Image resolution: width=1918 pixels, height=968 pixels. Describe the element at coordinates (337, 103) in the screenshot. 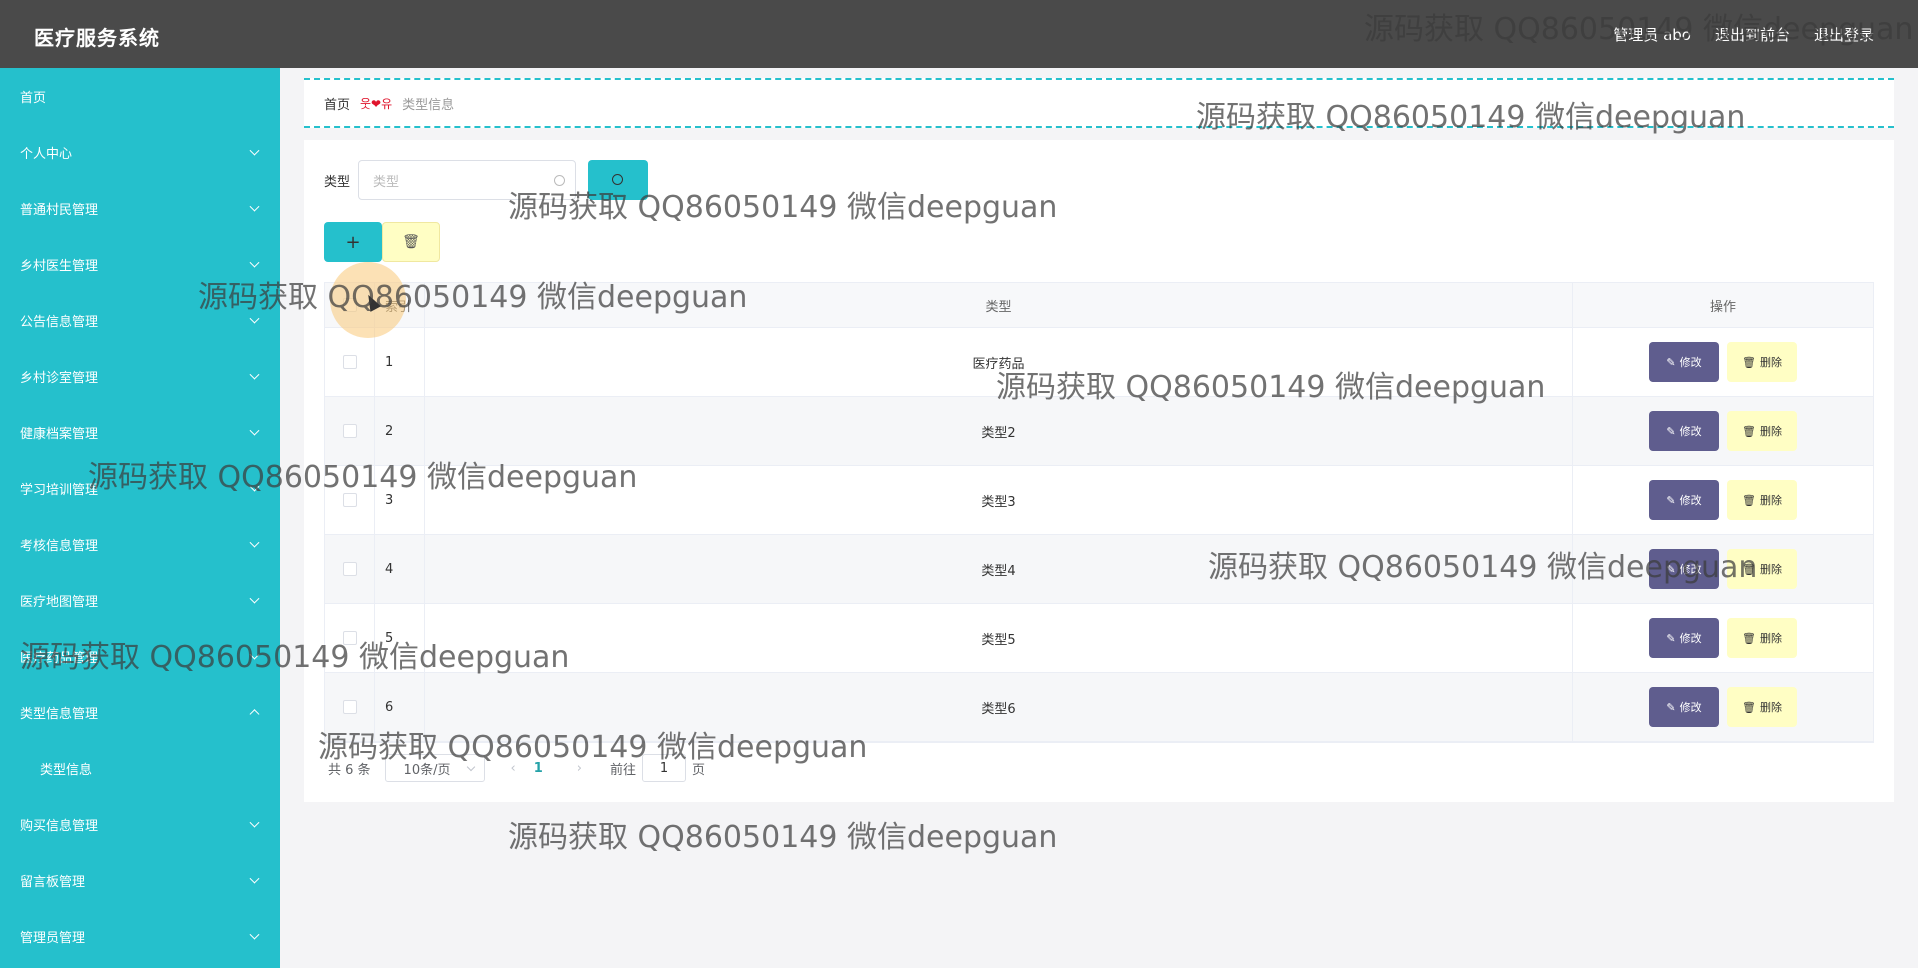

I see `breadcrumb-home: 首页` at that location.